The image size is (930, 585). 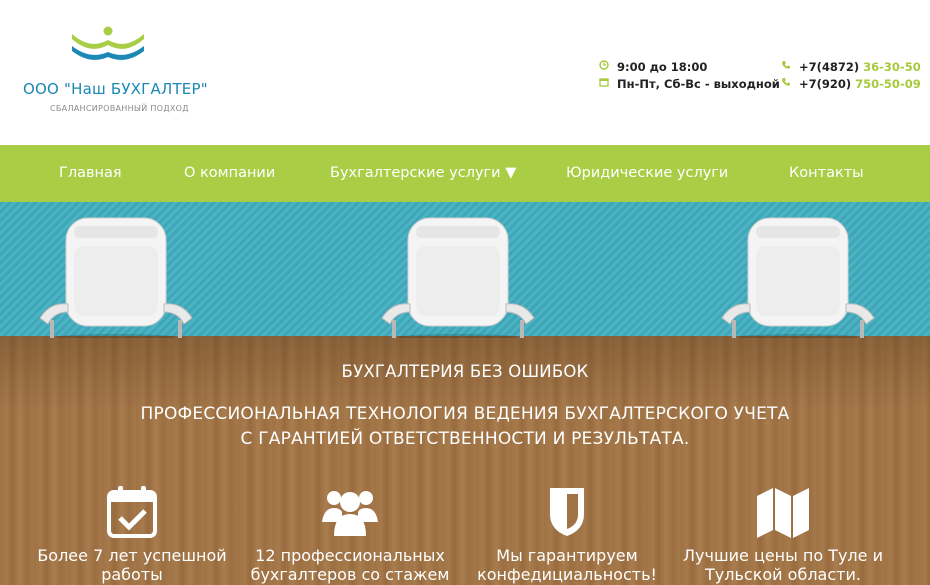 I want to click on working-hours: 9:00 до 18:00 Пн-Пт, Сб-Вс - выходной, so click(x=689, y=75).